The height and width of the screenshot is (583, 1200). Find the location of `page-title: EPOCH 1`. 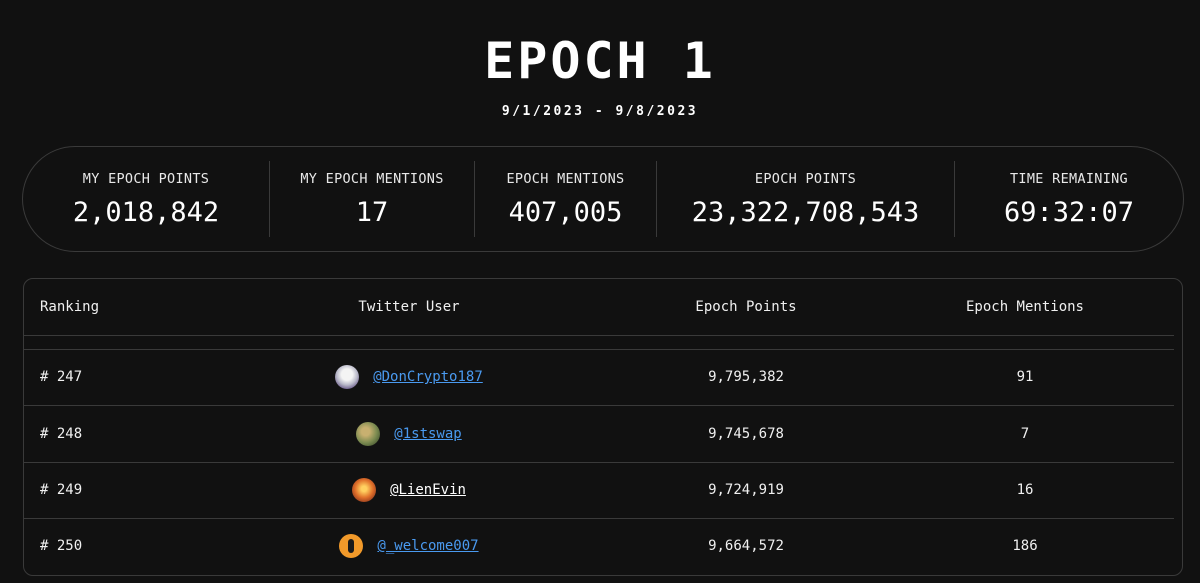

page-title: EPOCH 1 is located at coordinates (600, 61).